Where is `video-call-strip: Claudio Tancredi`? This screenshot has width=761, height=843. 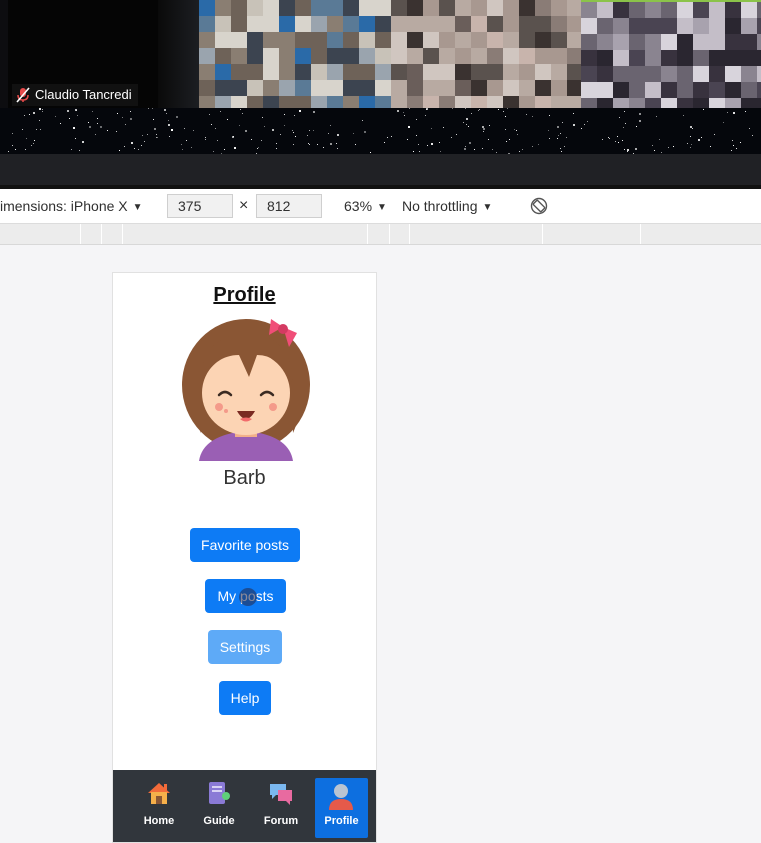
video-call-strip: Claudio Tancredi is located at coordinates (380, 54).